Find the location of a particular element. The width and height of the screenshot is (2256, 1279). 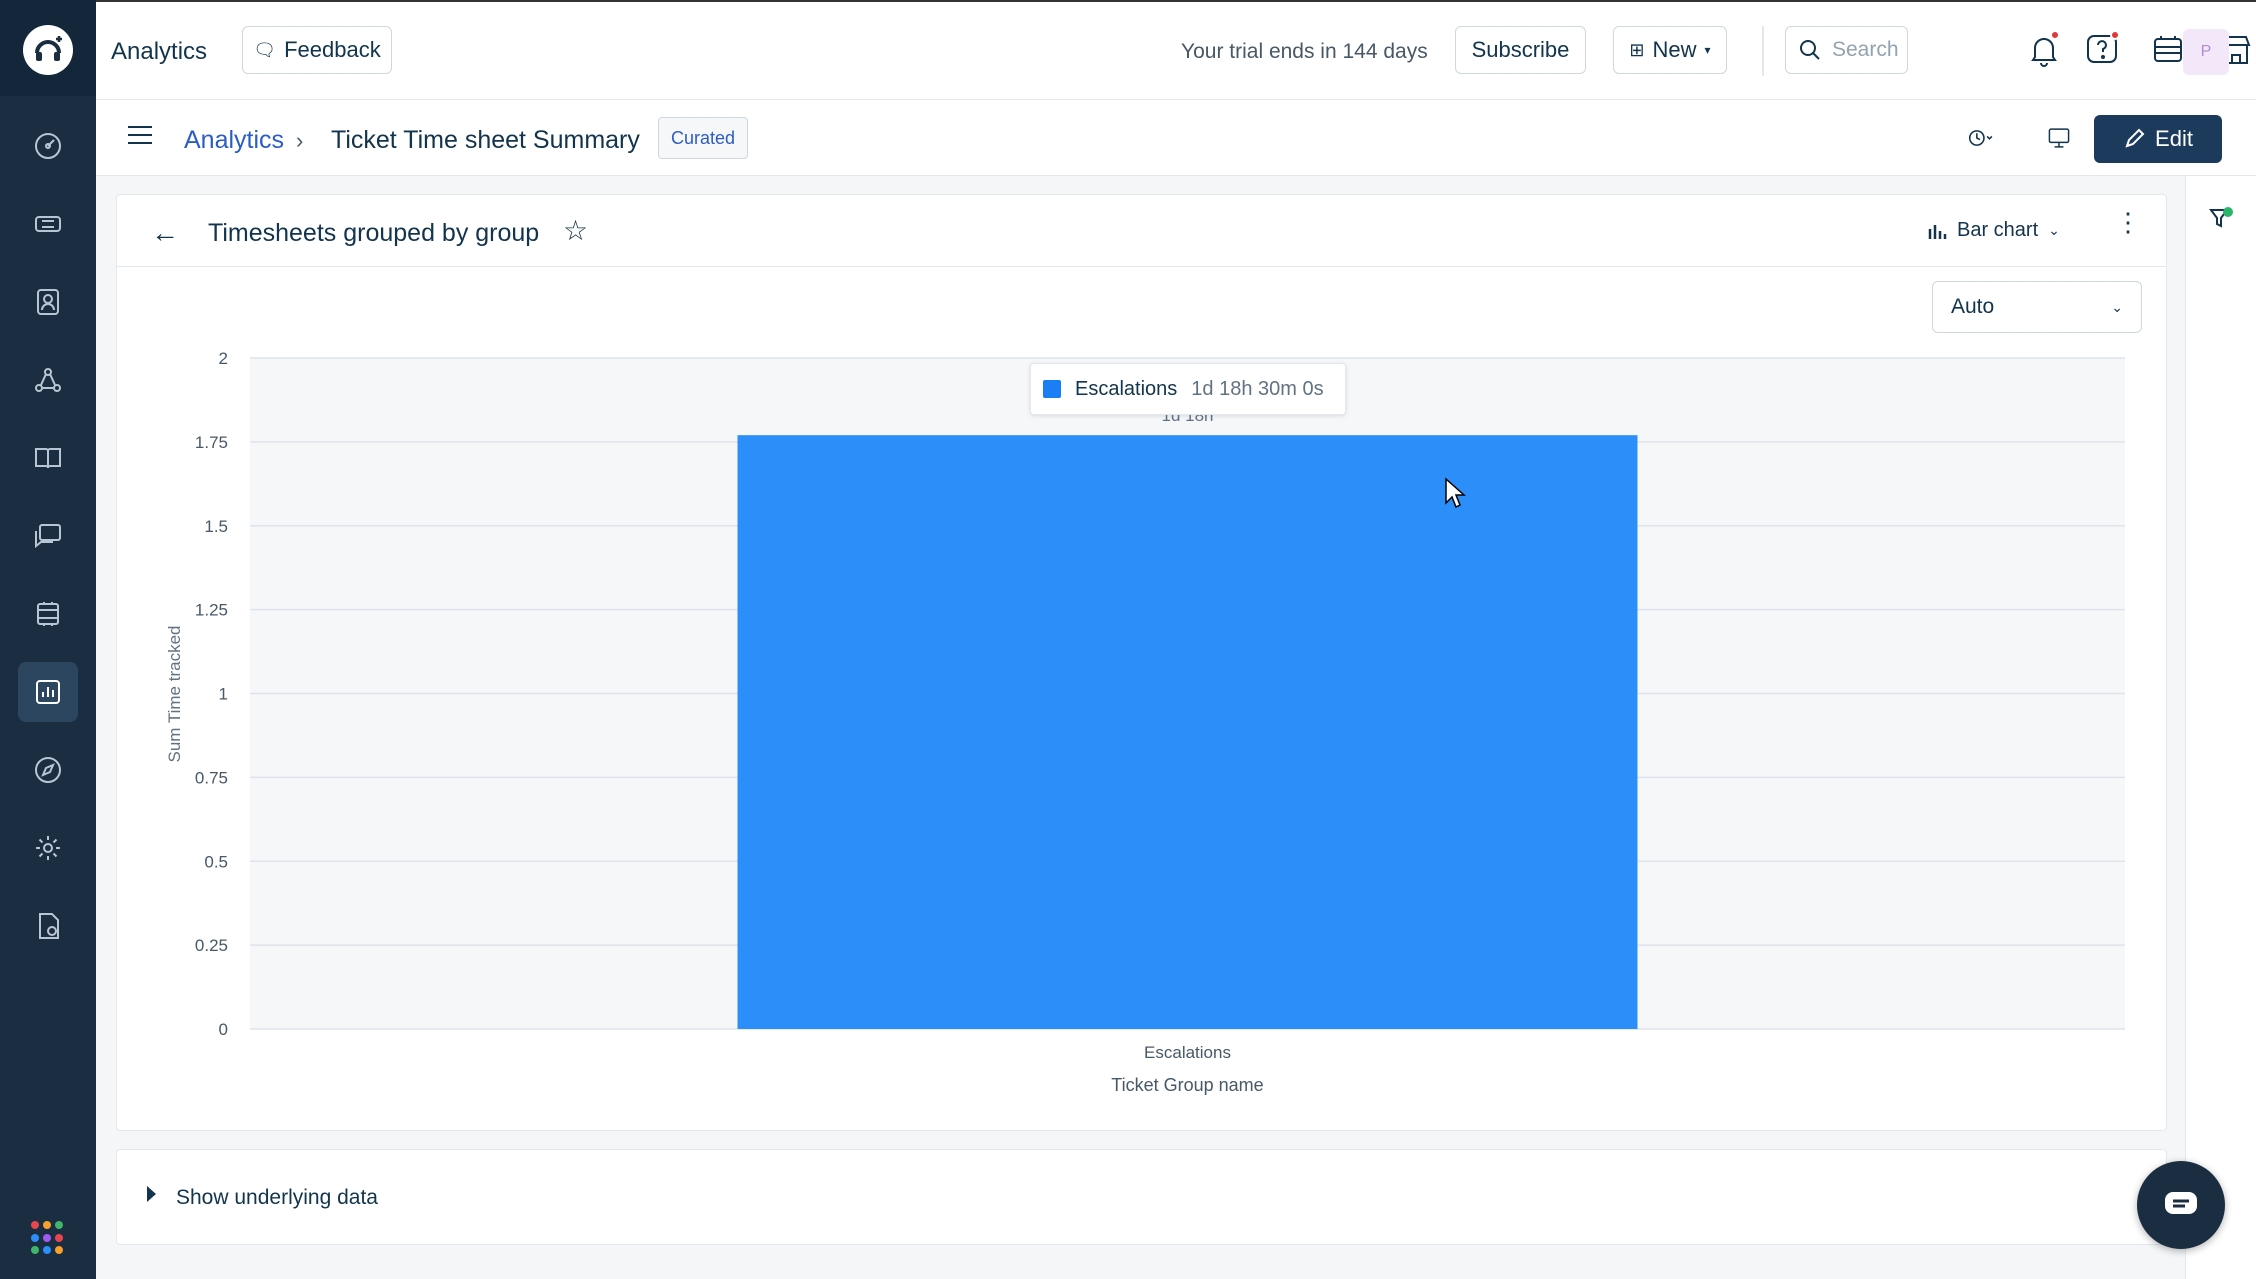

chart-type-dropdown: Bar chart ⌄ is located at coordinates (1993, 230).